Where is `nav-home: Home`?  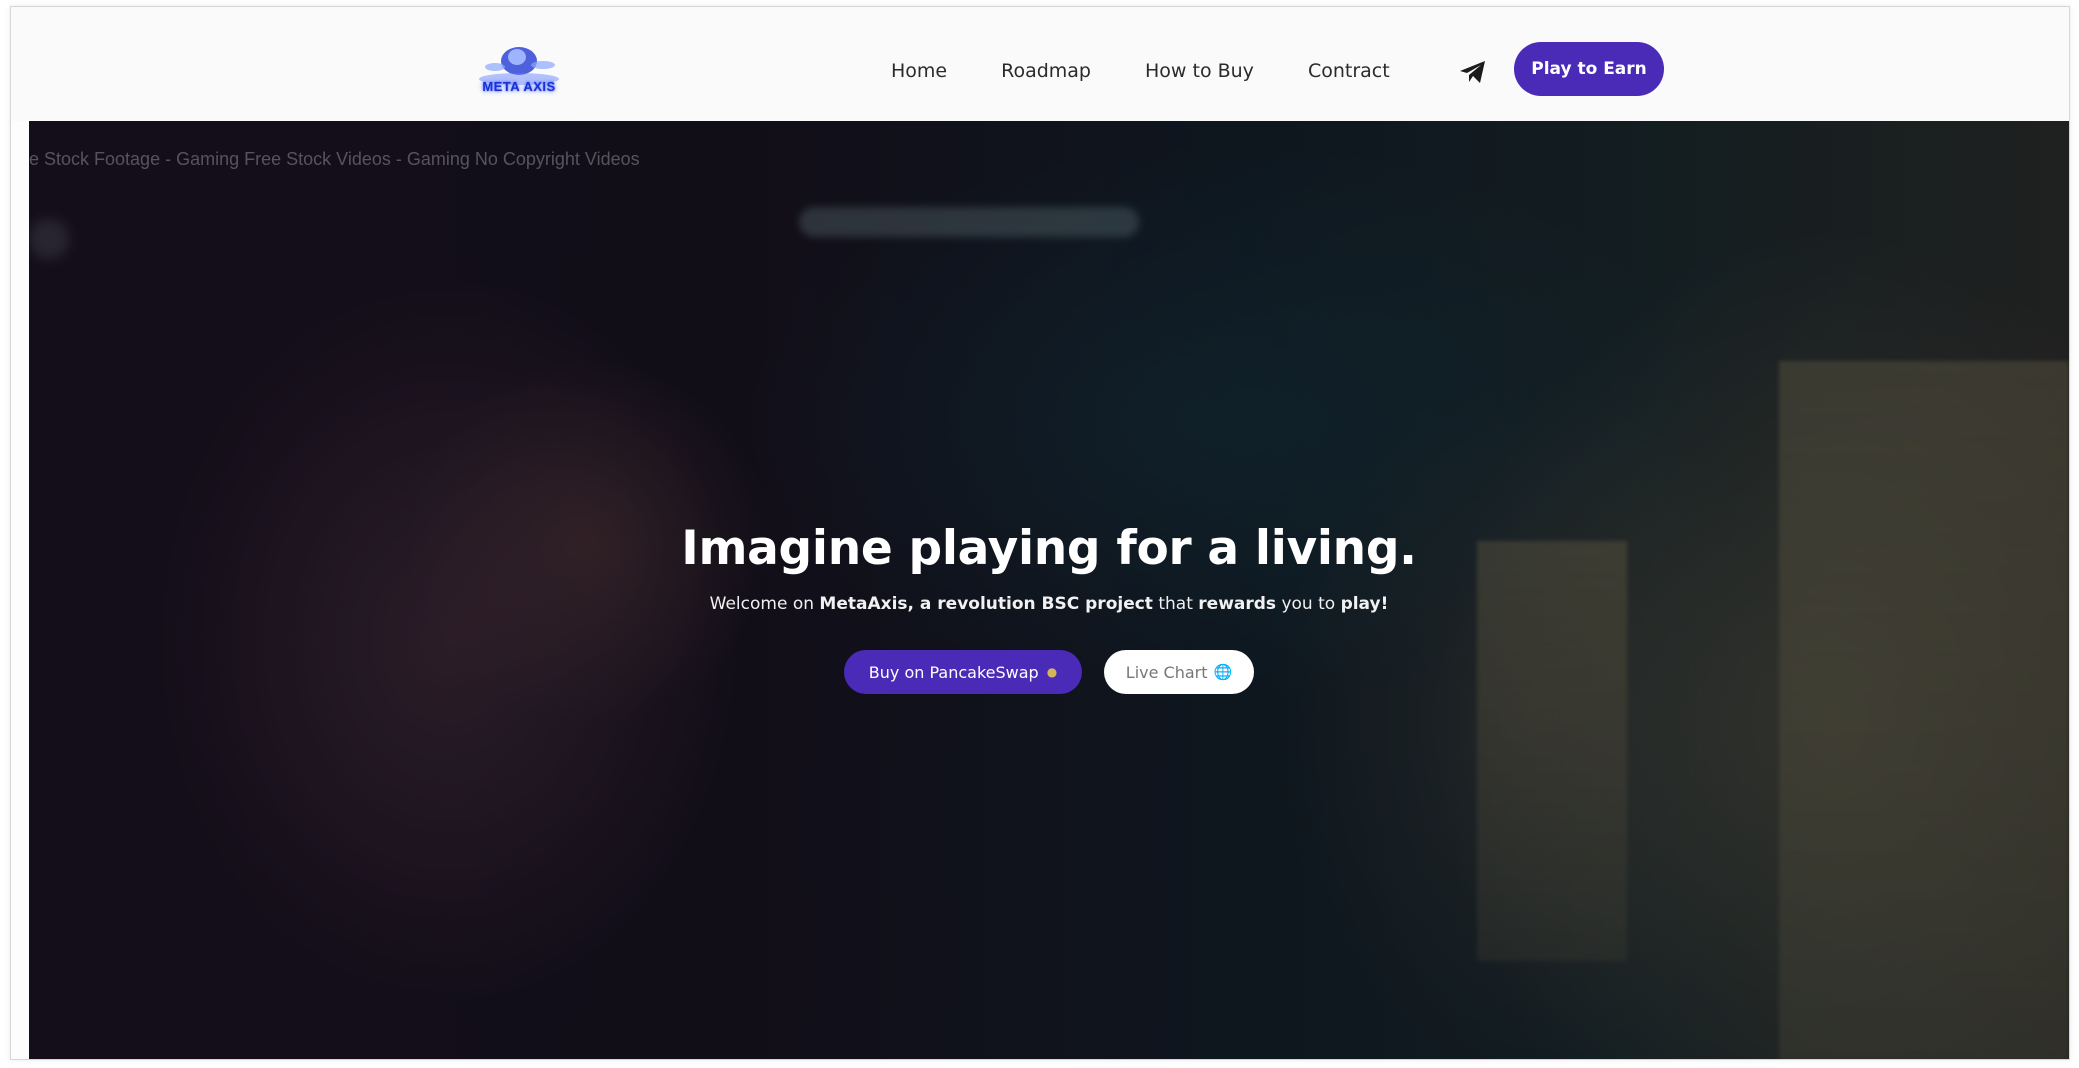
nav-home: Home is located at coordinates (919, 71).